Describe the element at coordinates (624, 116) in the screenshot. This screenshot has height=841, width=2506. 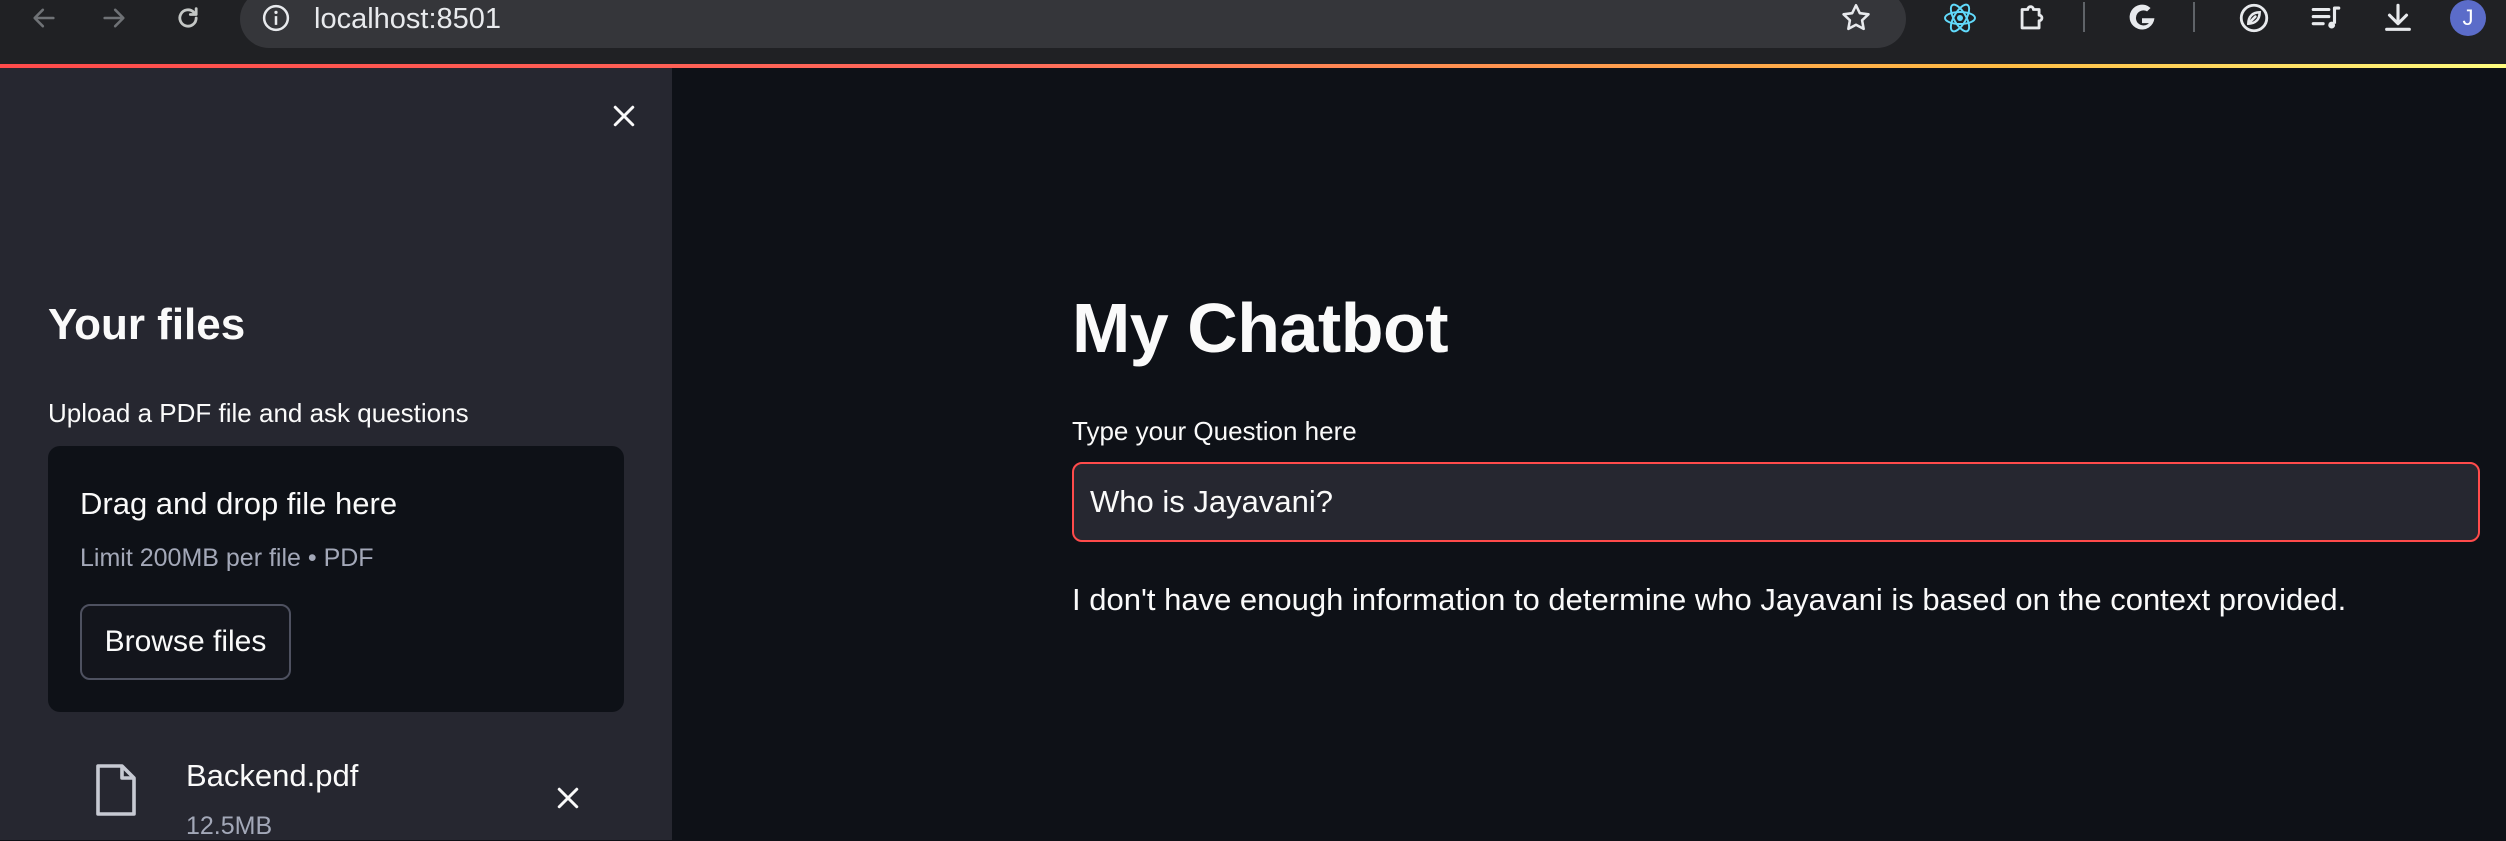
I see `close-sidebar-icon` at that location.